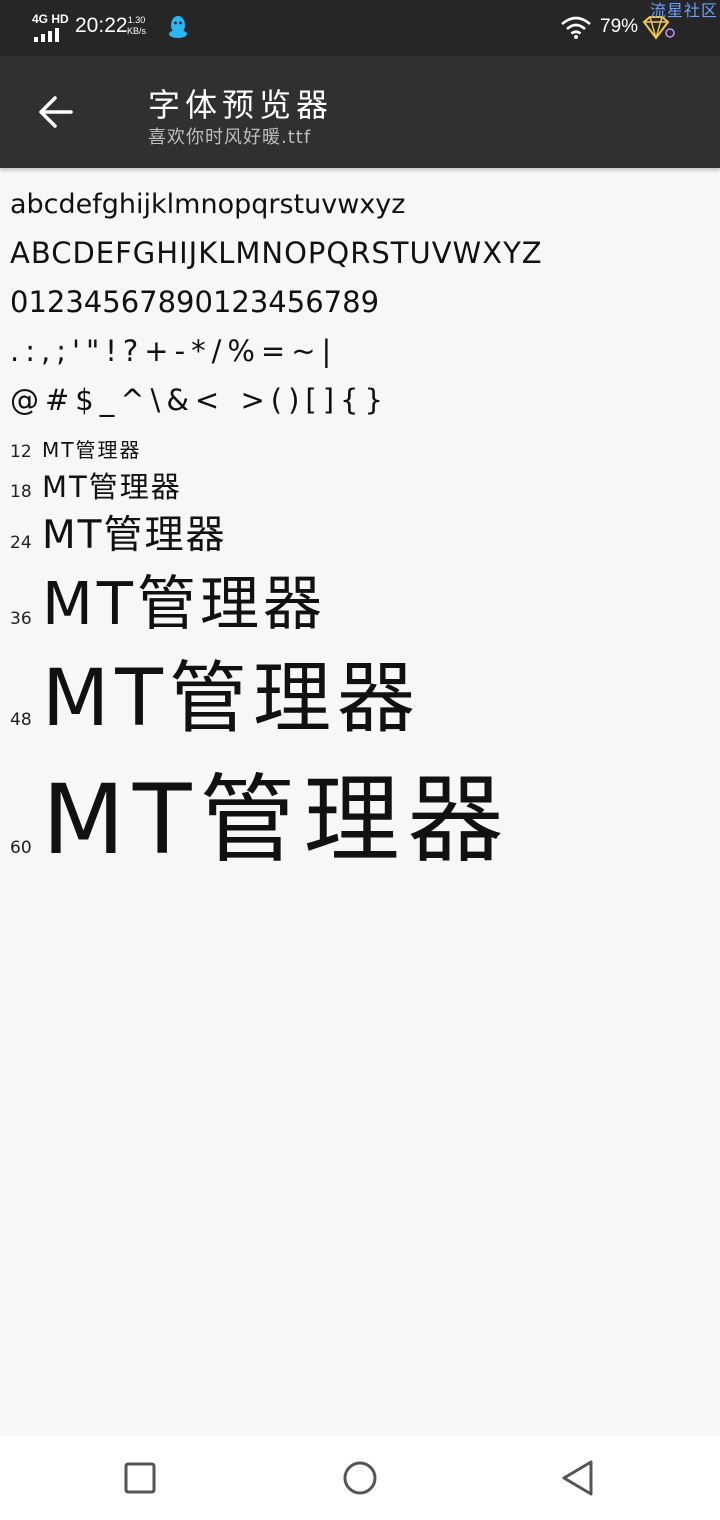 Image resolution: width=720 pixels, height=1520 pixels. What do you see at coordinates (619, 26) in the screenshot?
I see `battery-level: 79%` at bounding box center [619, 26].